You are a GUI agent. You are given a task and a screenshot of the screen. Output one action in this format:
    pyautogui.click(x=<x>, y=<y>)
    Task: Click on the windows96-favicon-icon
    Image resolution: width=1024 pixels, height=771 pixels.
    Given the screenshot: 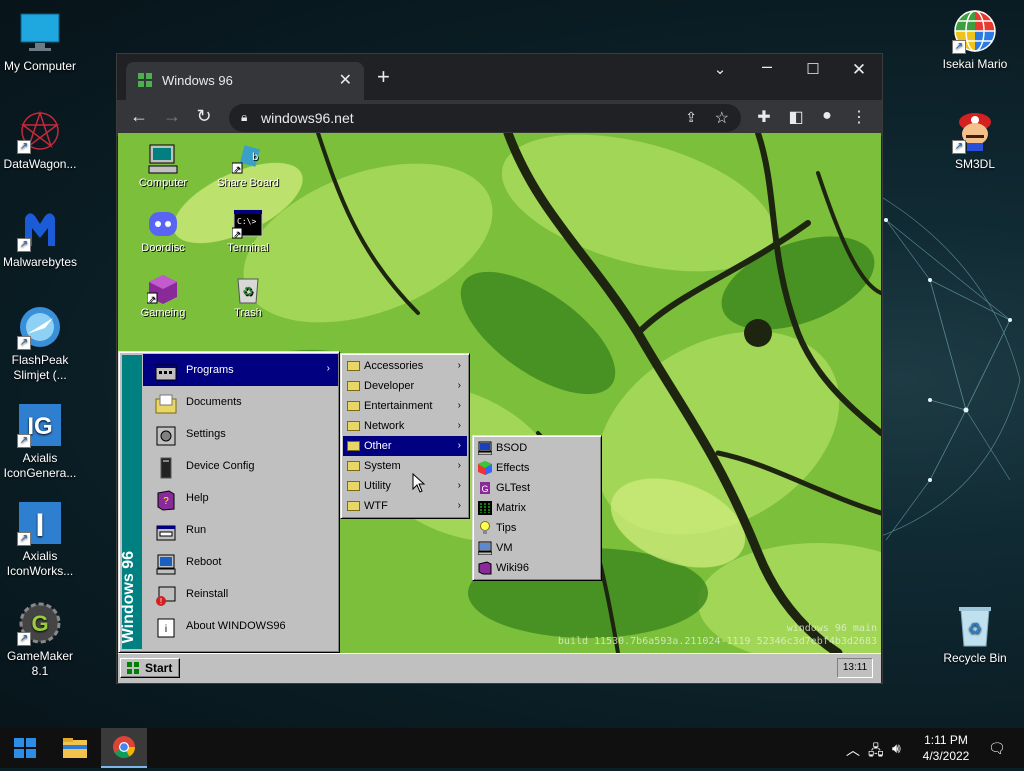 What is the action you would take?
    pyautogui.click(x=145, y=80)
    